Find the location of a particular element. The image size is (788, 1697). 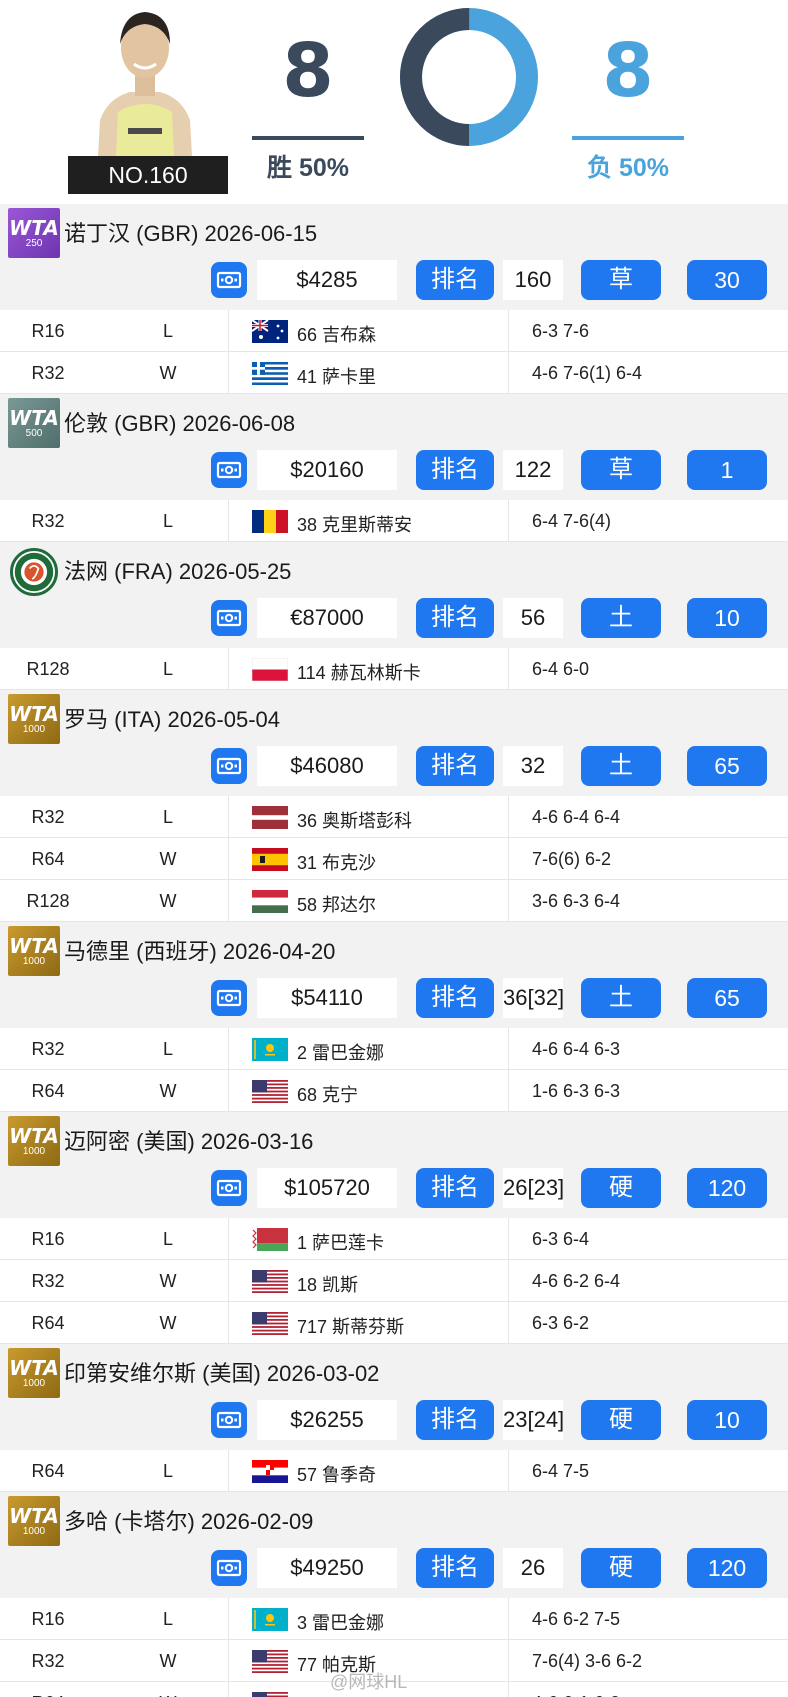

opponent-name: 38 克里斯蒂安 is located at coordinates (354, 524).